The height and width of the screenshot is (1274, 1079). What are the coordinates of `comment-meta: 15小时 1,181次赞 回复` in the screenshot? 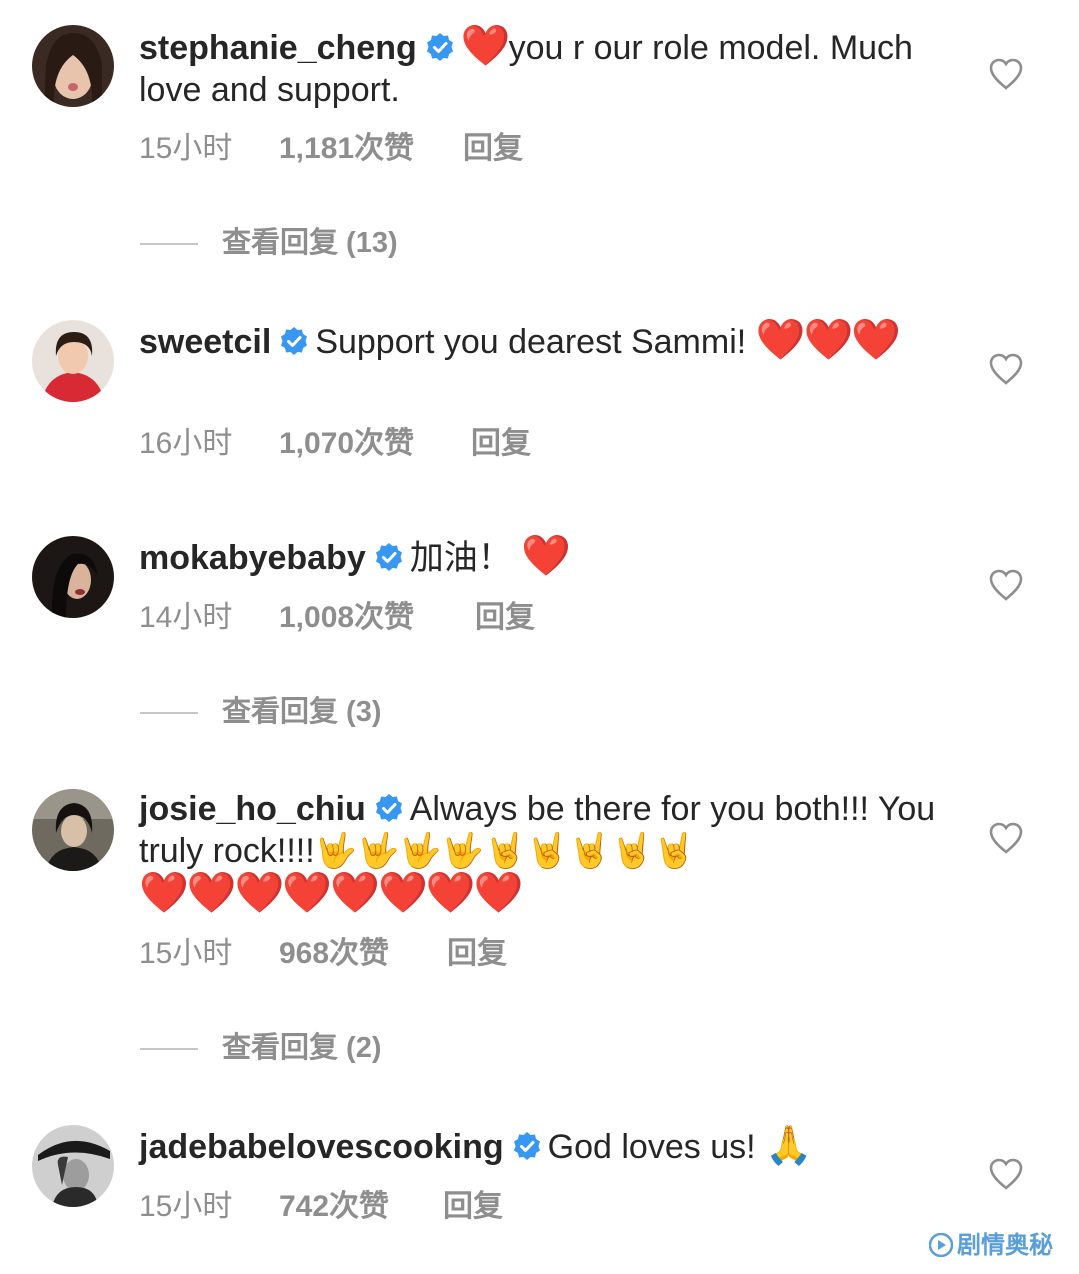 It's located at (331, 149).